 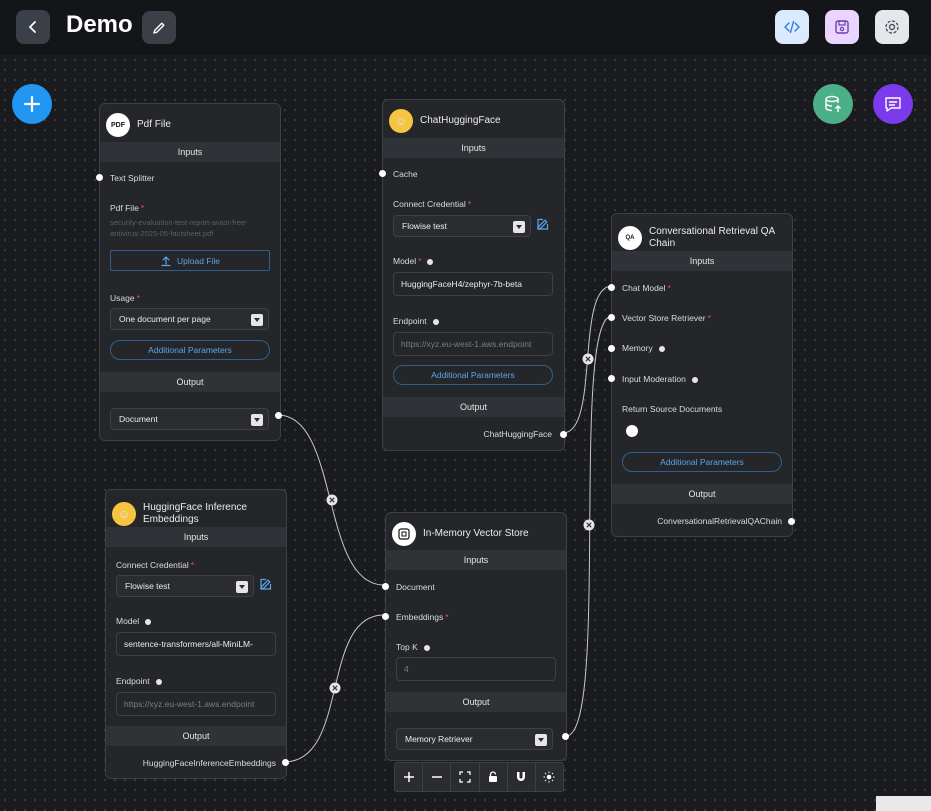 What do you see at coordinates (611, 287) in the screenshot?
I see `chat-model-handle` at bounding box center [611, 287].